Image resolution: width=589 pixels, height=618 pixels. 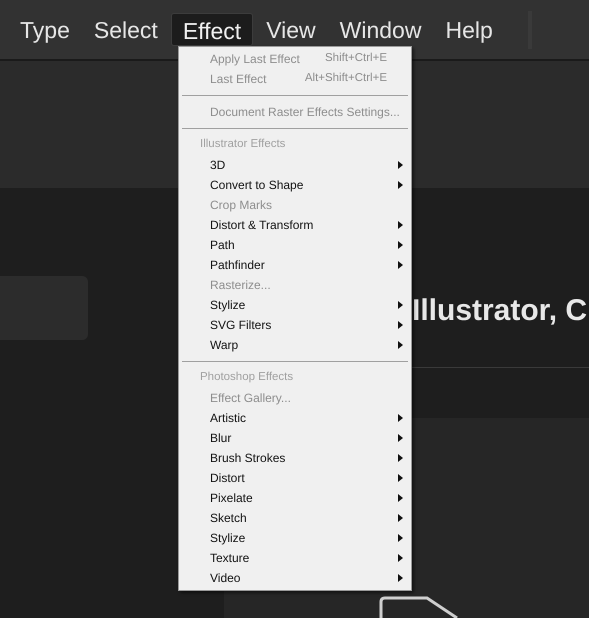 What do you see at coordinates (500, 310) in the screenshot?
I see `page-heading: Illustrator, C` at bounding box center [500, 310].